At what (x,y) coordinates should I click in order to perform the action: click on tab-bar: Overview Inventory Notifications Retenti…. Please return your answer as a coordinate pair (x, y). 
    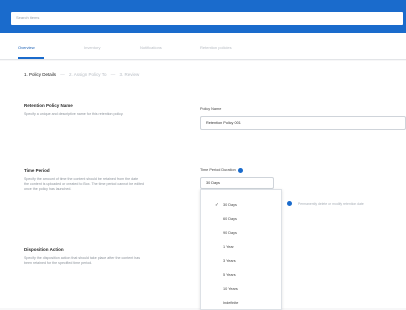
    Looking at the image, I should click on (203, 46).